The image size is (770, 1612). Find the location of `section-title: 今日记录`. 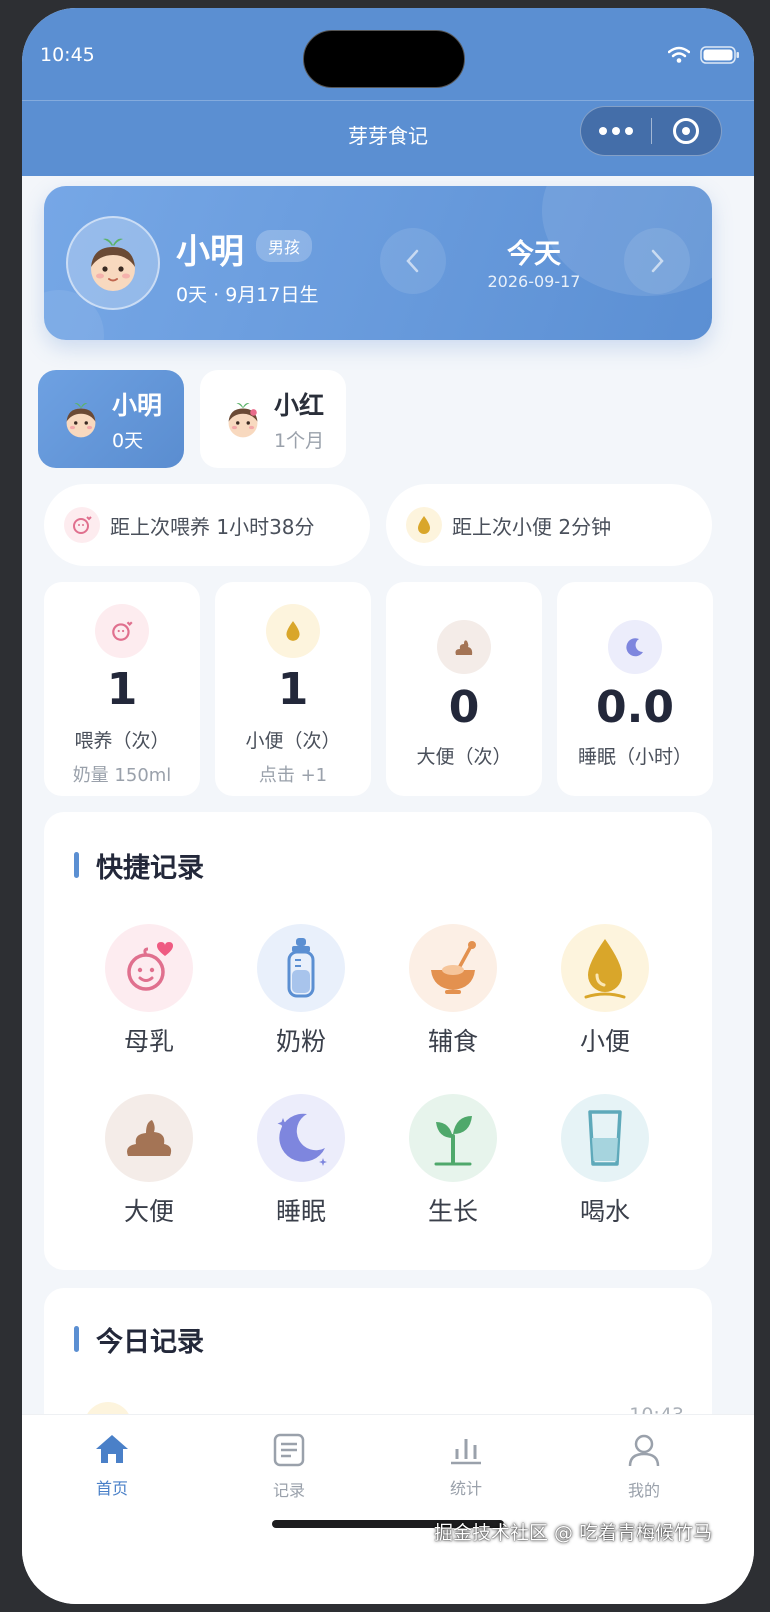

section-title: 今日记录 is located at coordinates (150, 1342).